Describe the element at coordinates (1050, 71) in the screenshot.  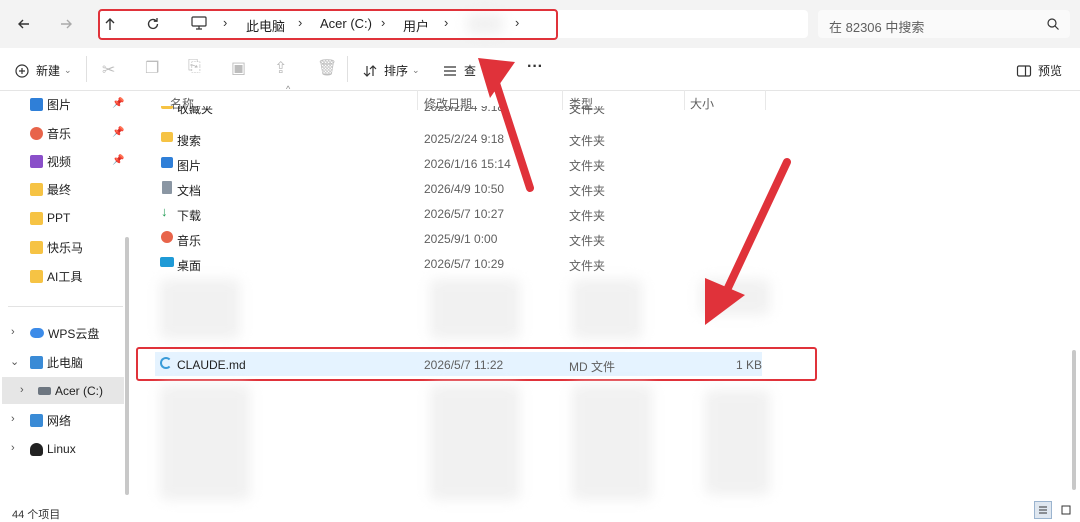
I see `preview-label: 预览` at that location.